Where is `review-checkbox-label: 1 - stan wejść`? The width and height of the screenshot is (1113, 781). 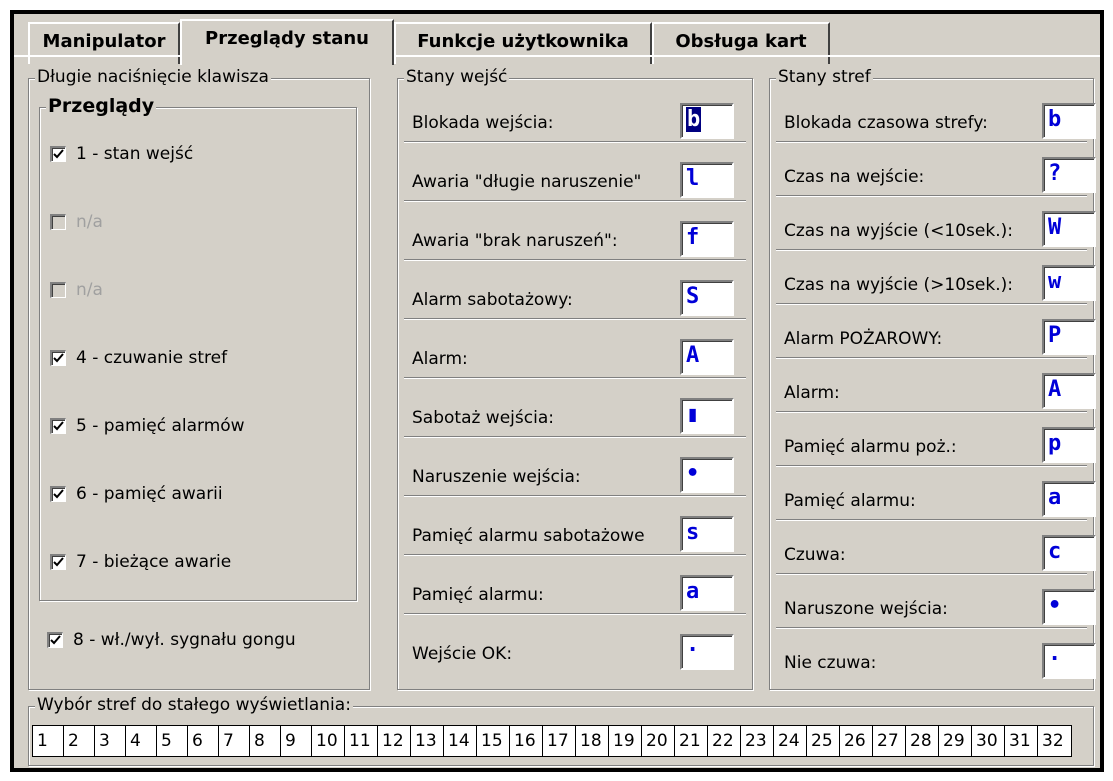 review-checkbox-label: 1 - stan wejść is located at coordinates (135, 154).